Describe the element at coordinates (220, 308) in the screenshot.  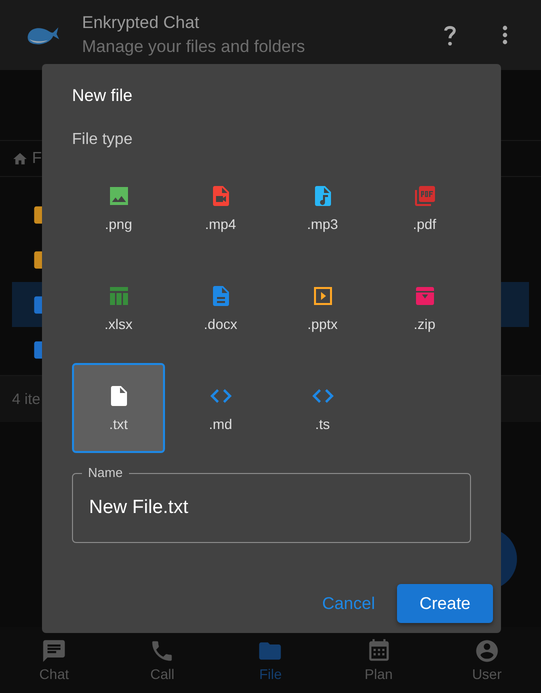
I see `file-type-option: .docx` at that location.